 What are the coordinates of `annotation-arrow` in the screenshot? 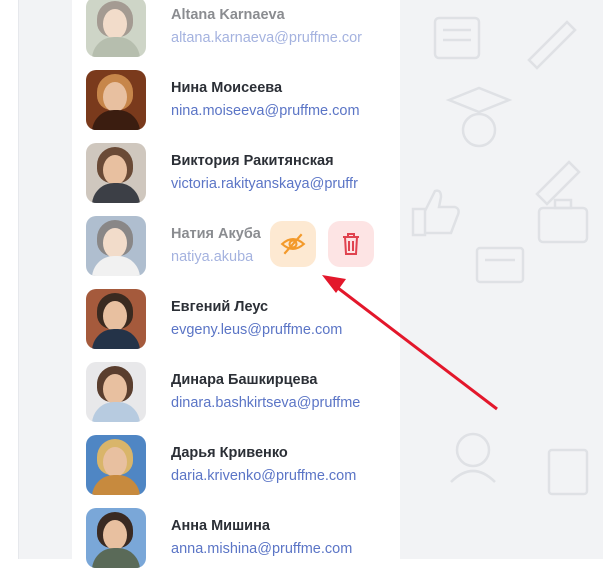 It's located at (410, 343).